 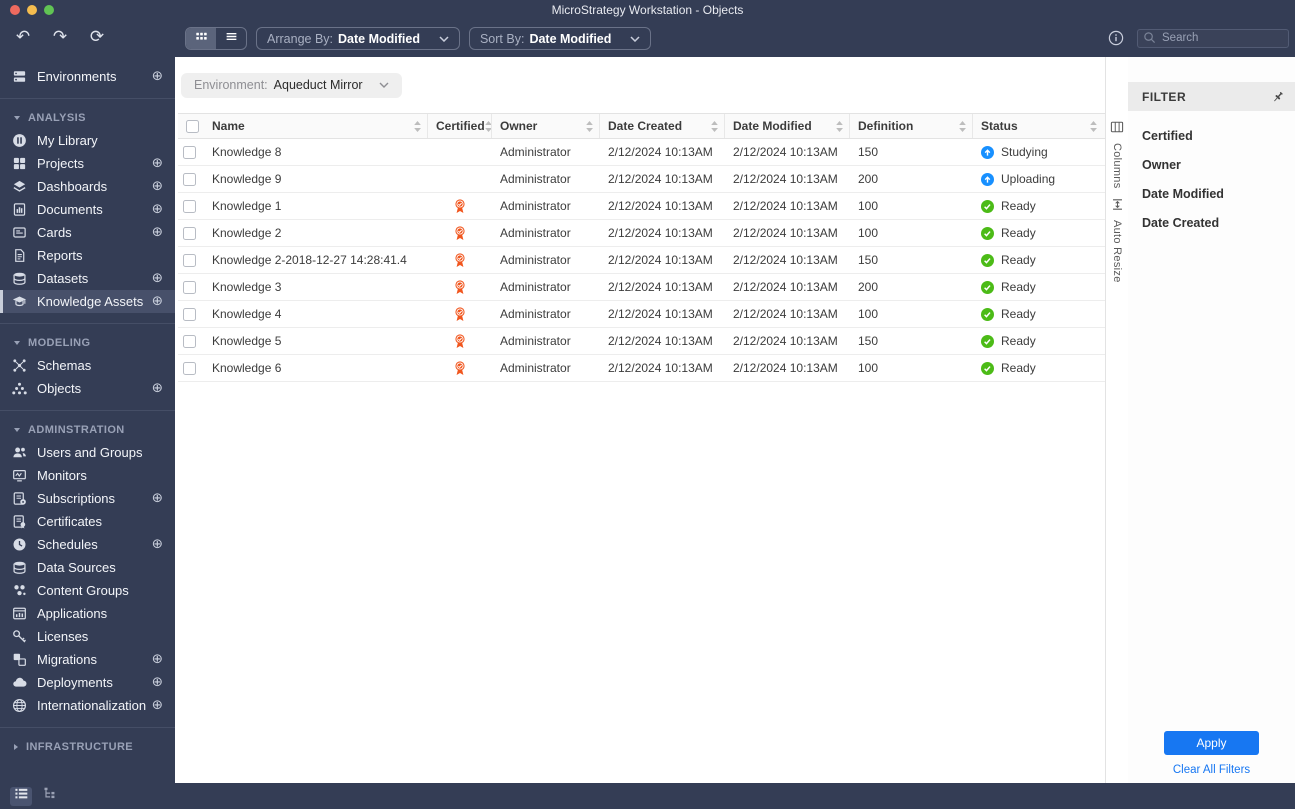 What do you see at coordinates (87, 301) in the screenshot?
I see `sidebar-item-knowledge-assets: Knowledge Assets ⊕` at bounding box center [87, 301].